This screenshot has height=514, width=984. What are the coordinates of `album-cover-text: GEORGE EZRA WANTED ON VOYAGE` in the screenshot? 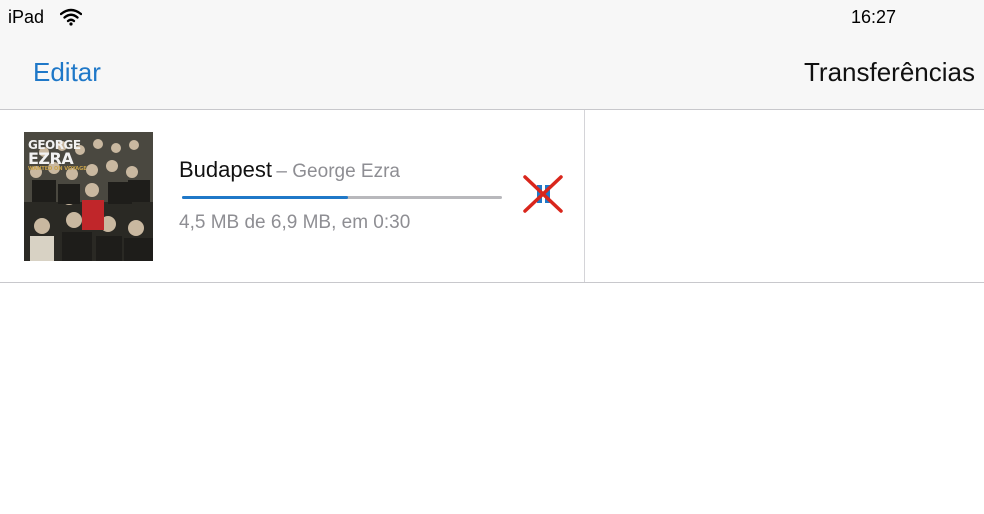 It's located at (57, 155).